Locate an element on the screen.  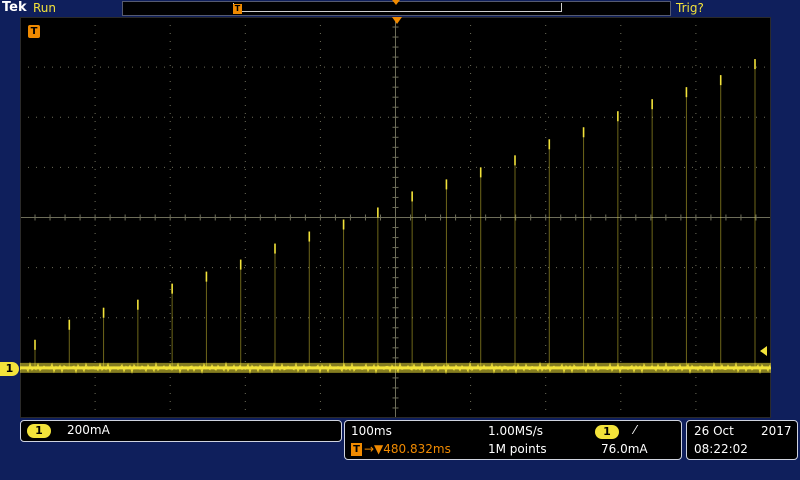
channel-1-ground-marker: 1 is located at coordinates (9, 369).